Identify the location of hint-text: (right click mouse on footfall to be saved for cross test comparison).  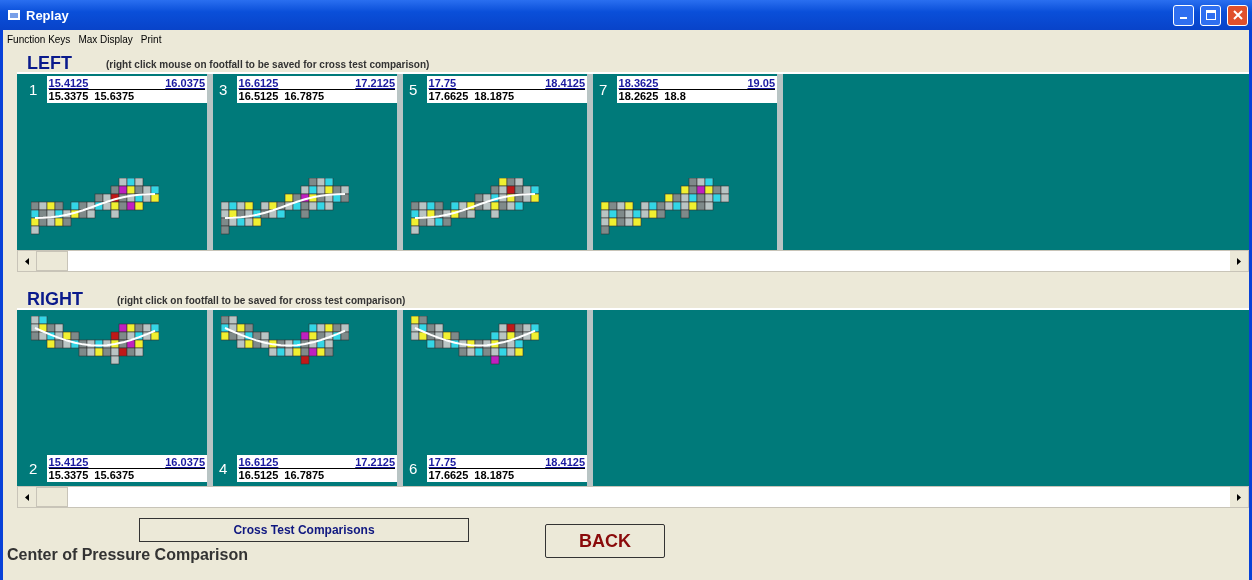
(268, 64).